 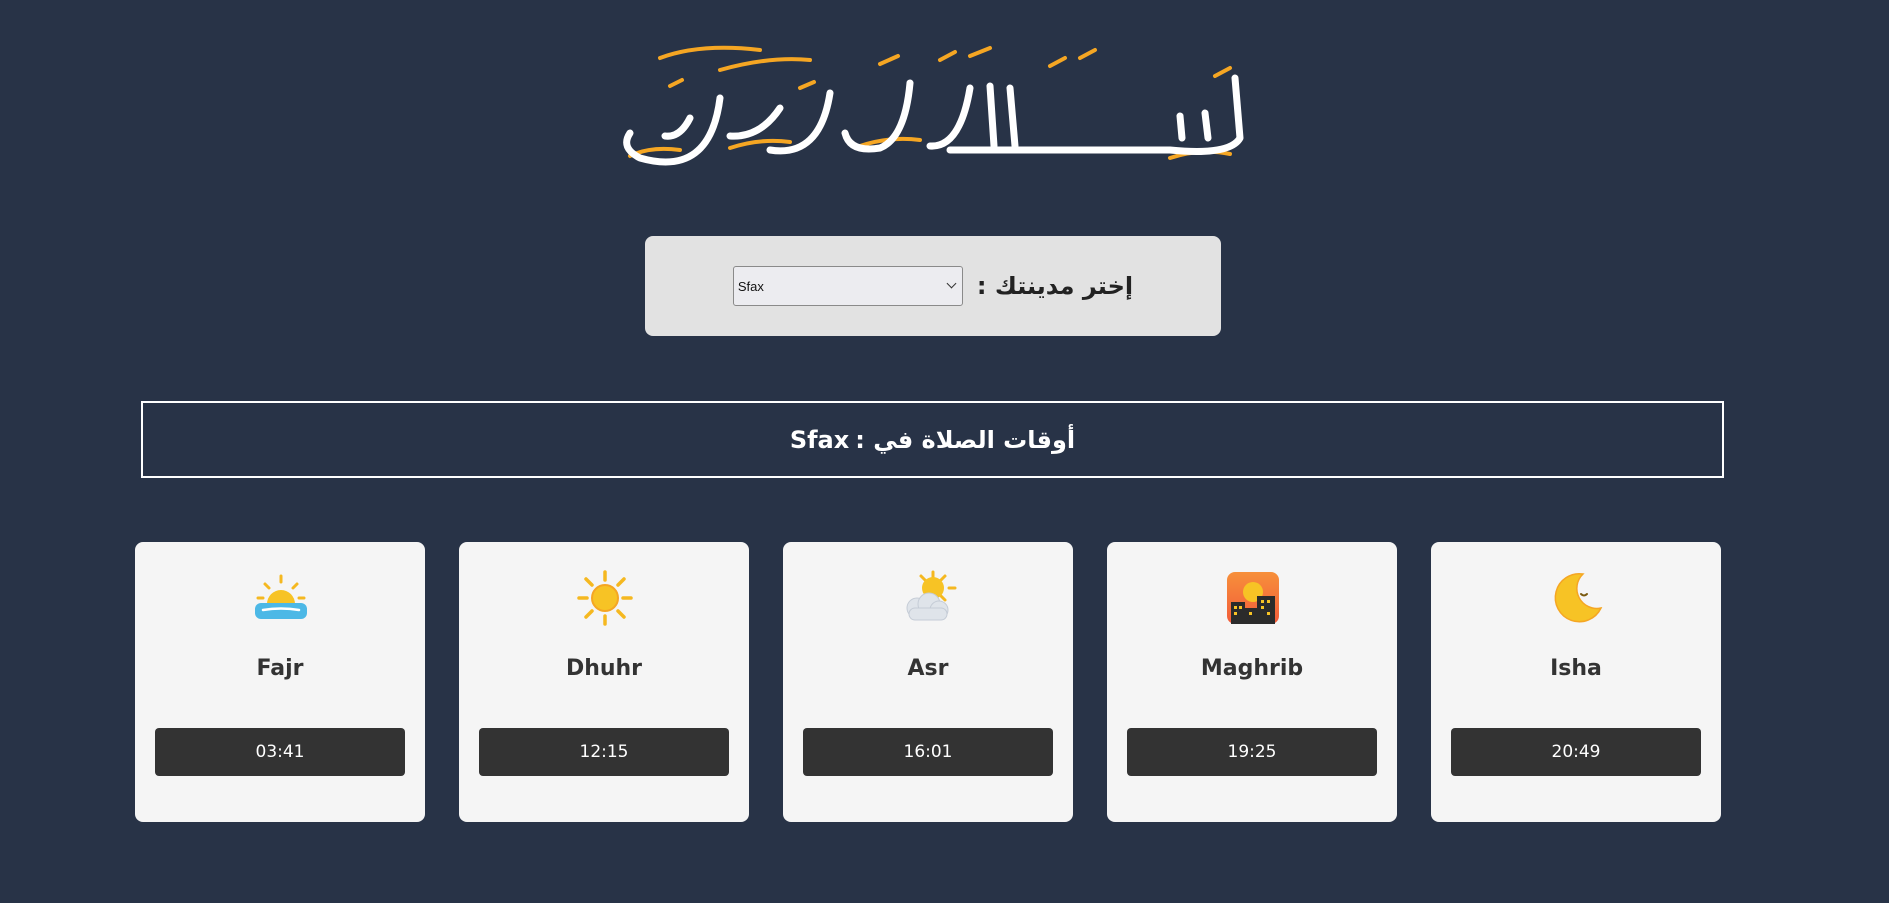 What do you see at coordinates (280, 668) in the screenshot?
I see `prayer-name: Fajr` at bounding box center [280, 668].